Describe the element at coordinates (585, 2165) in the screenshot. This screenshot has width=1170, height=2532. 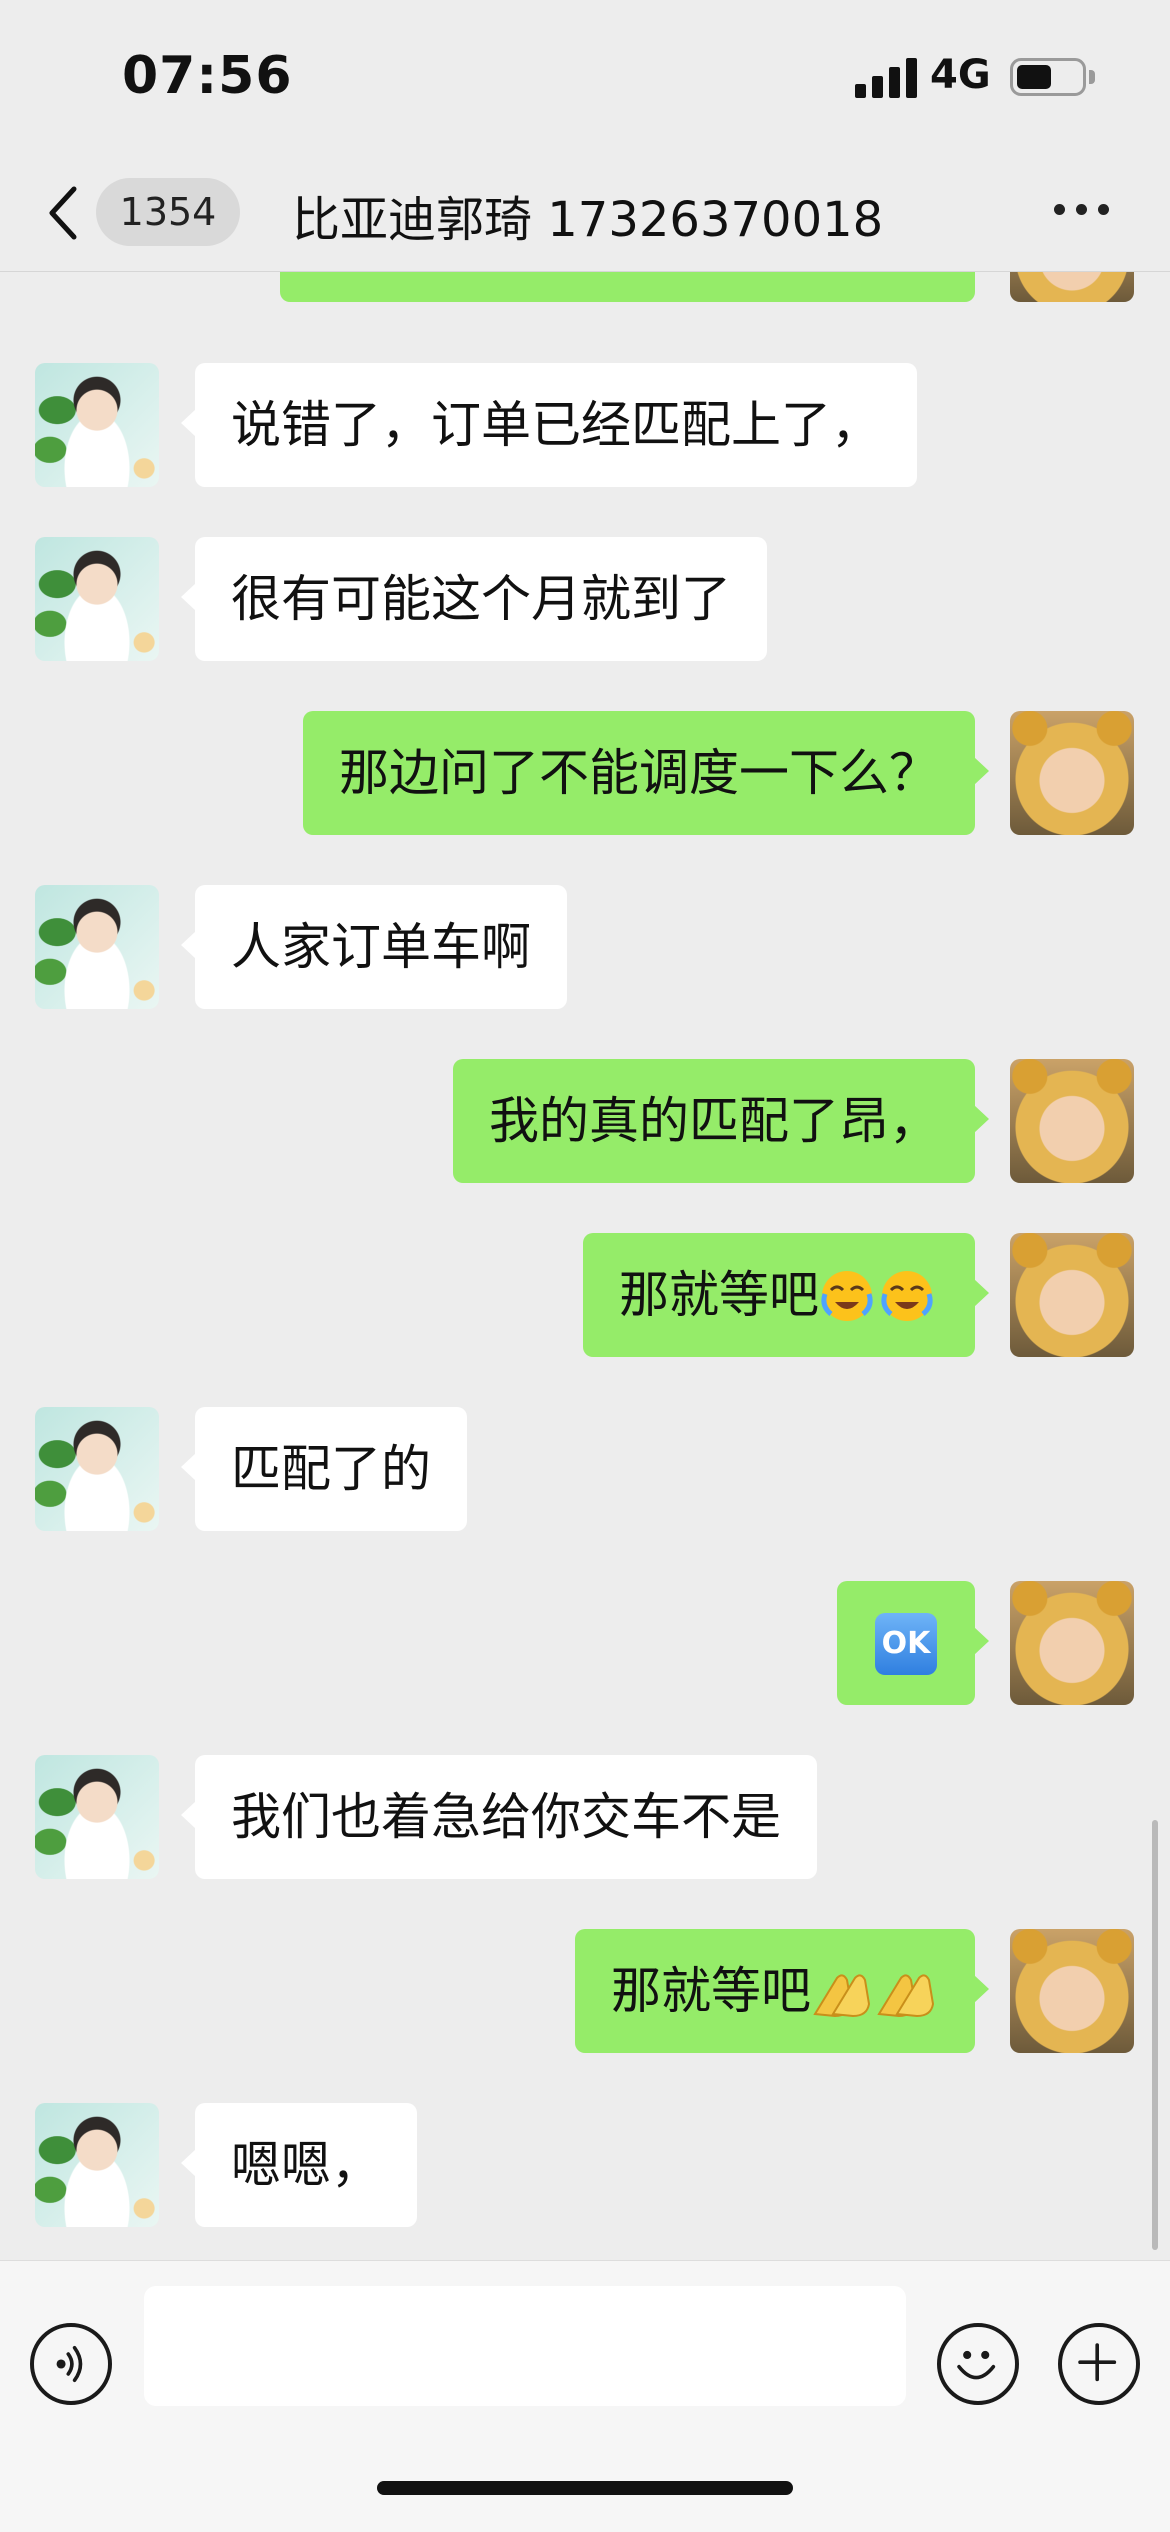
I see `message-row: 嗯嗯，` at that location.